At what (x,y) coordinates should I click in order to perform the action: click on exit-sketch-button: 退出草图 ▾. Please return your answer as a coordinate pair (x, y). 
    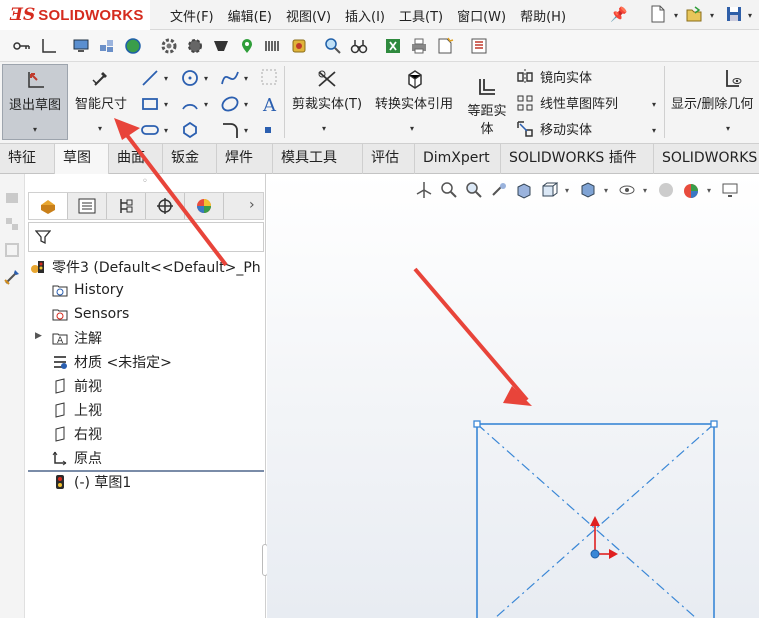
    Looking at the image, I should click on (35, 102).